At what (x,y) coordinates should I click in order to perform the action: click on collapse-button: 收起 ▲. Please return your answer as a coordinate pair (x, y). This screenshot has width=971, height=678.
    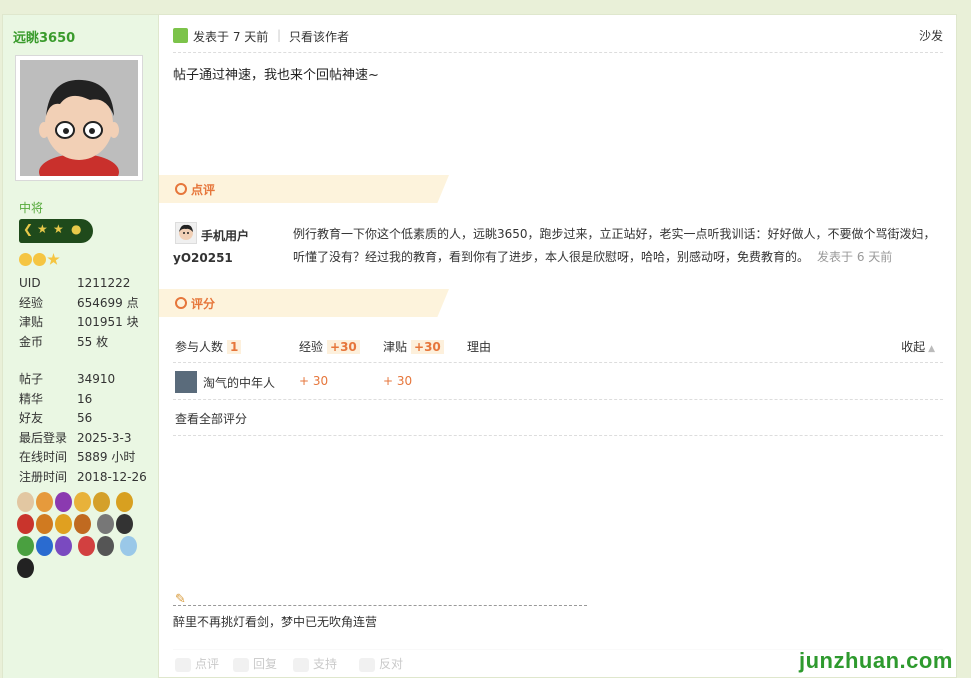
    Looking at the image, I should click on (918, 346).